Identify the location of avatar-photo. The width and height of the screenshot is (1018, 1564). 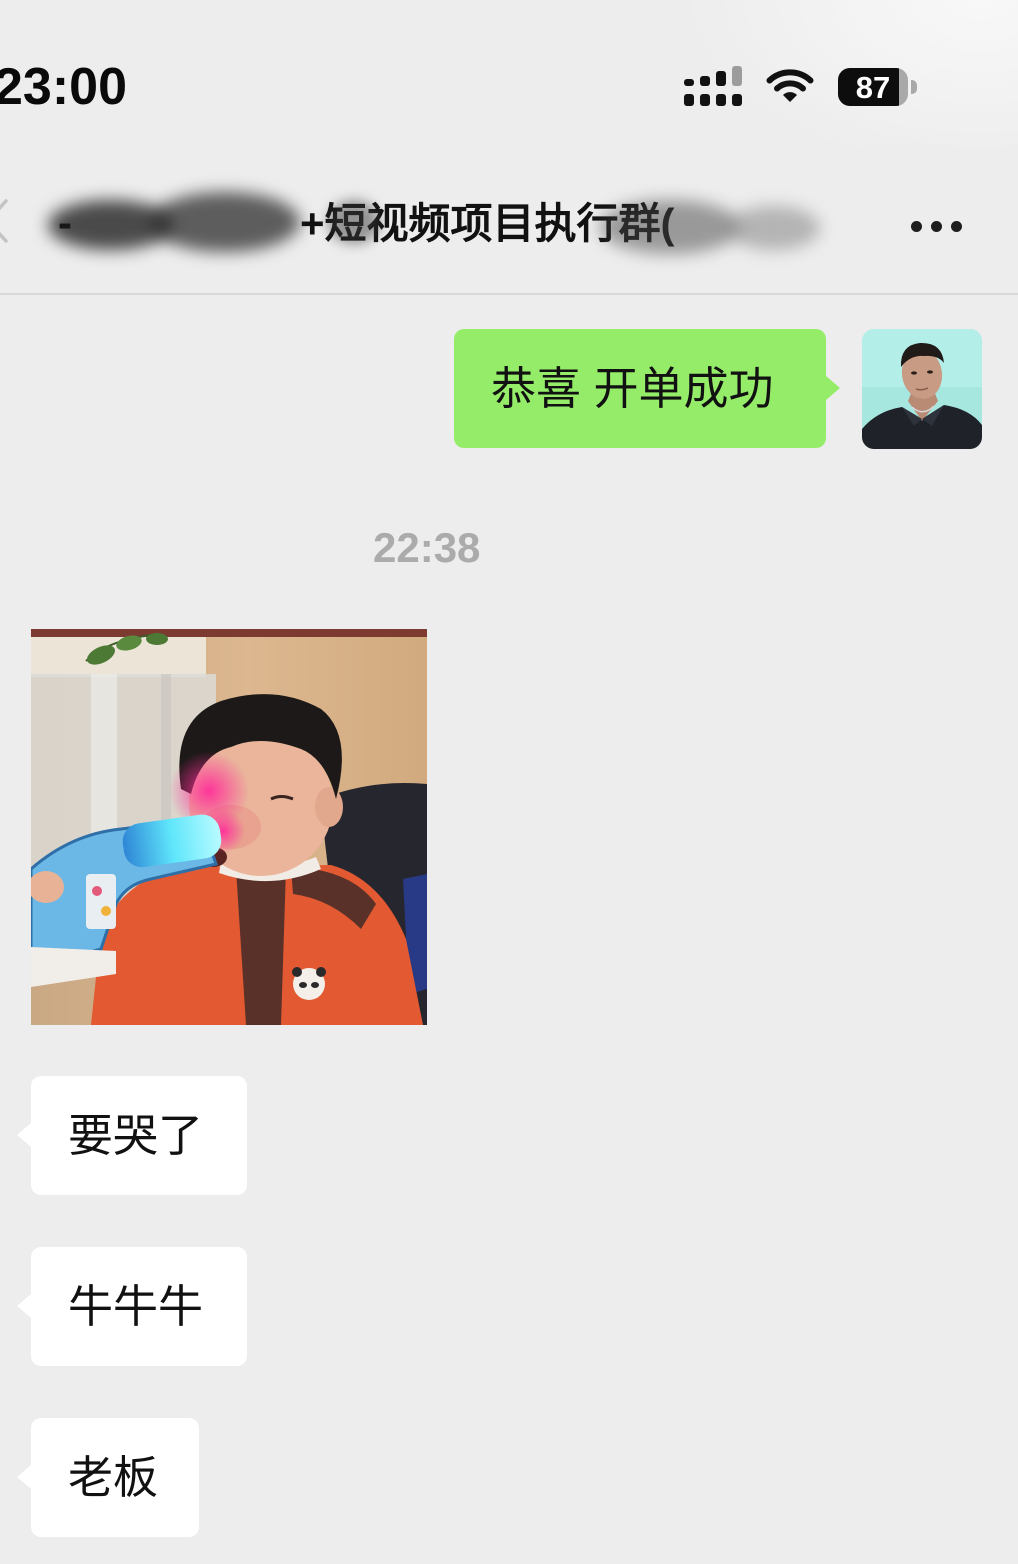
(922, 389).